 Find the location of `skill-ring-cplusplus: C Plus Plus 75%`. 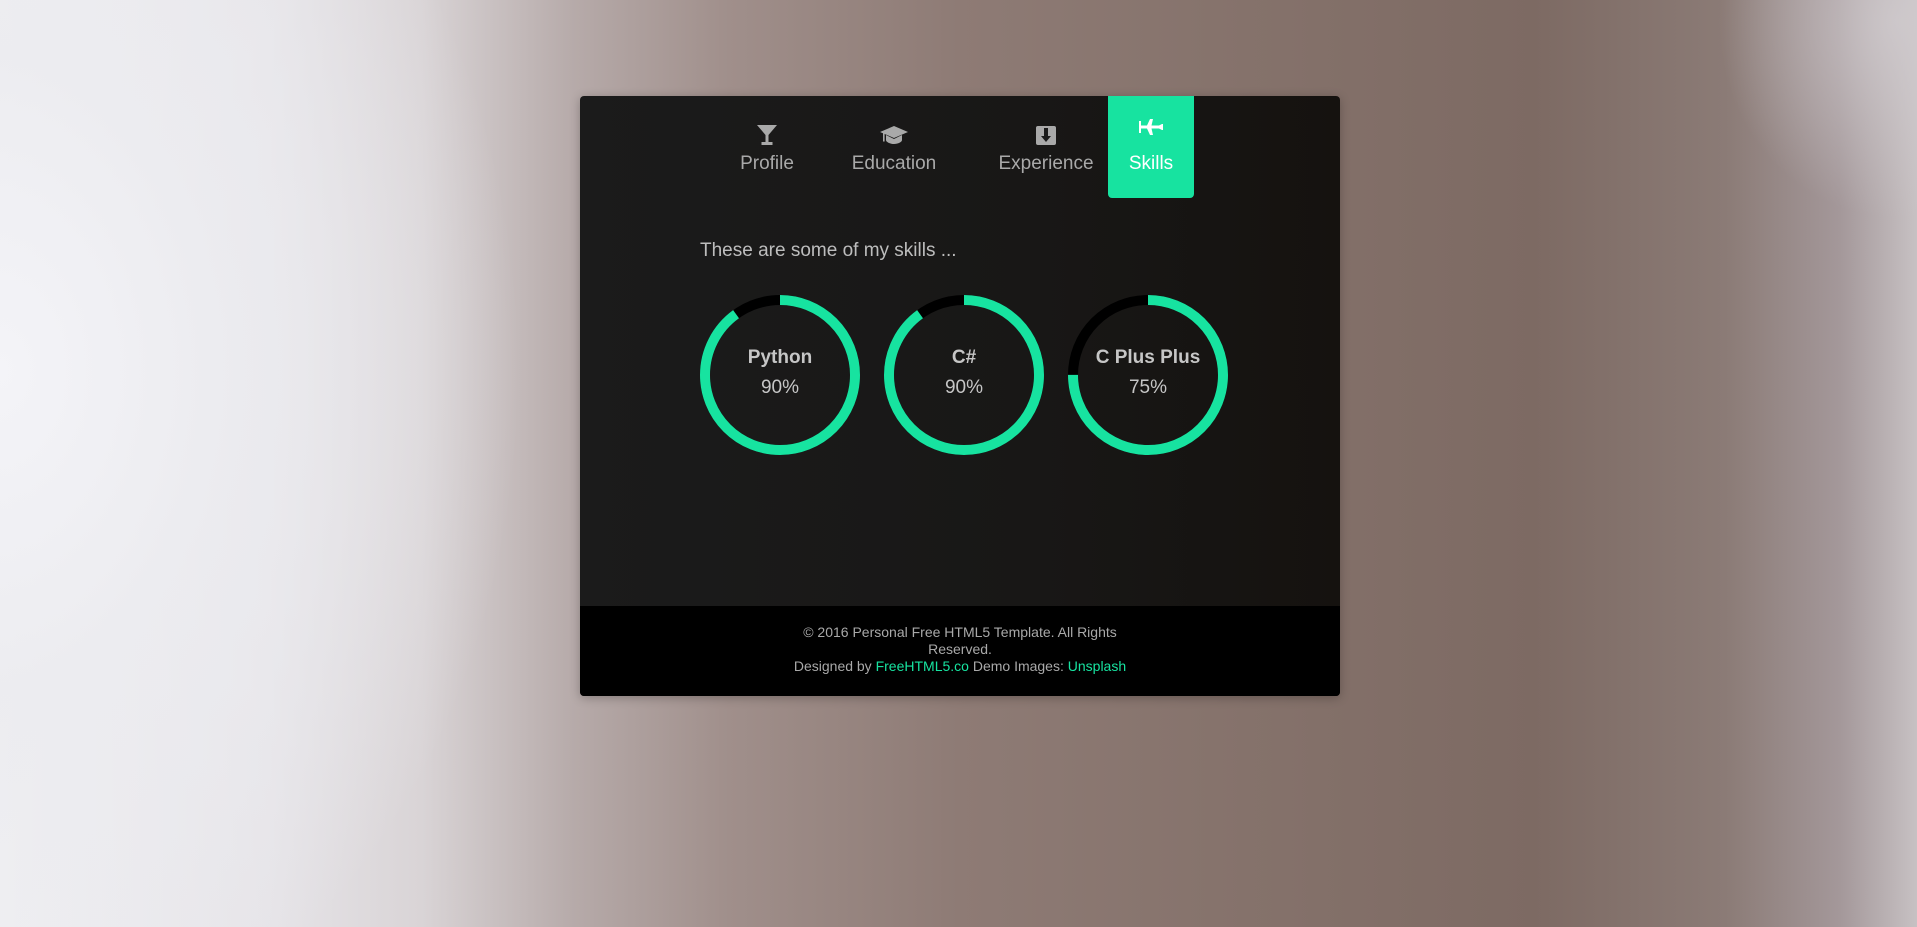

skill-ring-cplusplus: C Plus Plus 75% is located at coordinates (1148, 375).